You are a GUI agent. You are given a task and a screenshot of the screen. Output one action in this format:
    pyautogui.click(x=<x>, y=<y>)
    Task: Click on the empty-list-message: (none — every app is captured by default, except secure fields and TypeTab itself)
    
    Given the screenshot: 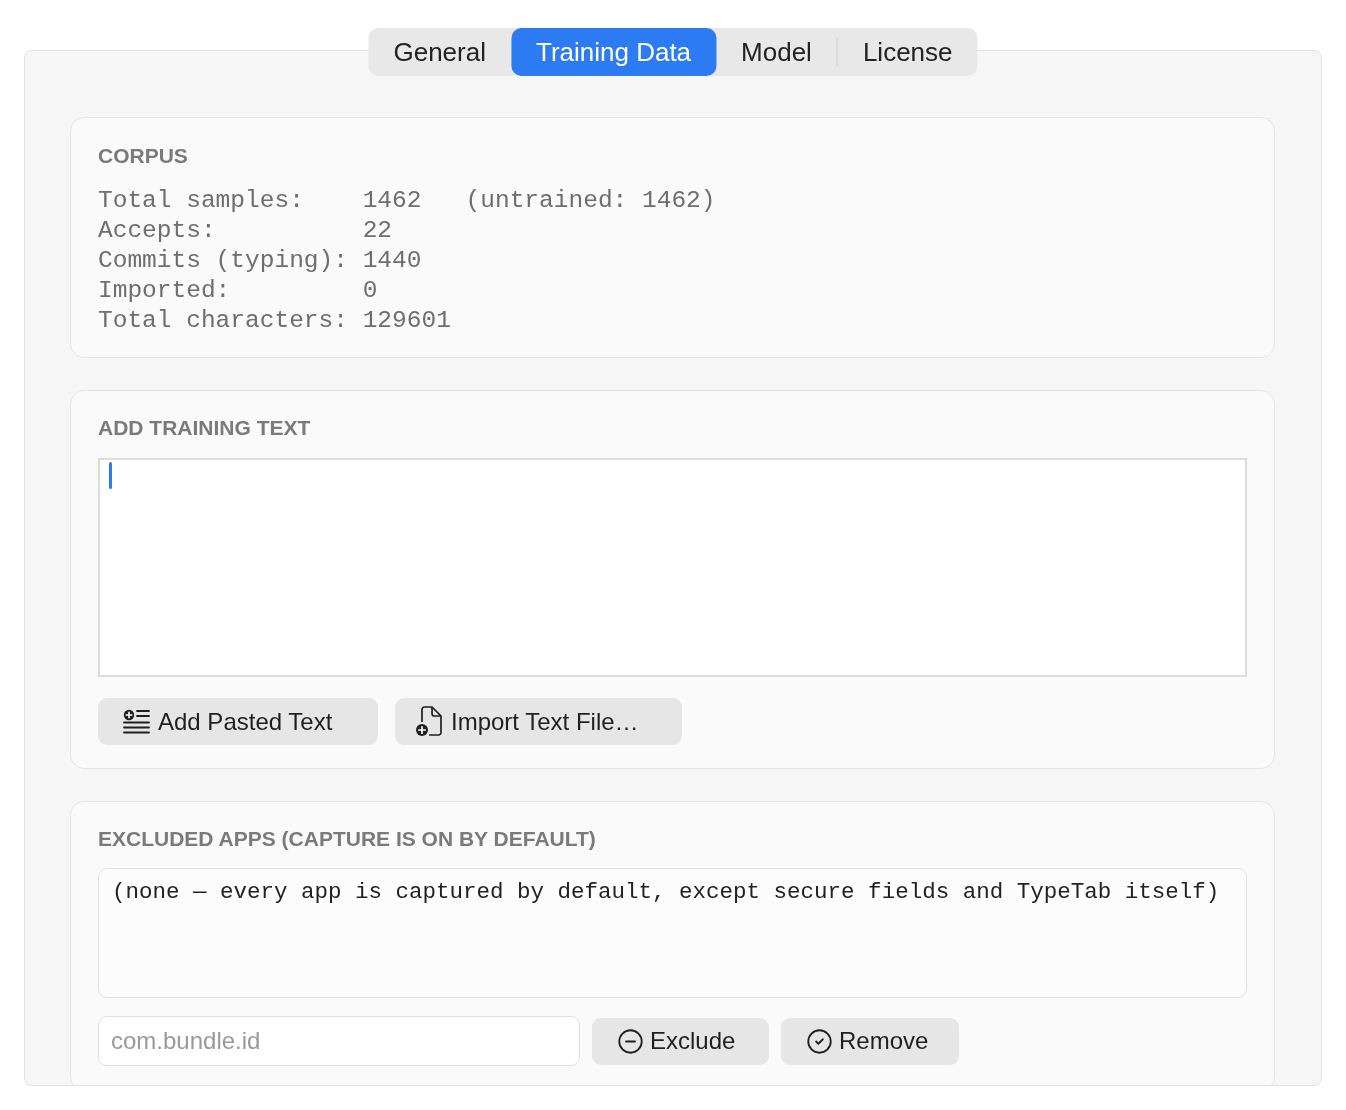 What is the action you would take?
    pyautogui.click(x=666, y=892)
    